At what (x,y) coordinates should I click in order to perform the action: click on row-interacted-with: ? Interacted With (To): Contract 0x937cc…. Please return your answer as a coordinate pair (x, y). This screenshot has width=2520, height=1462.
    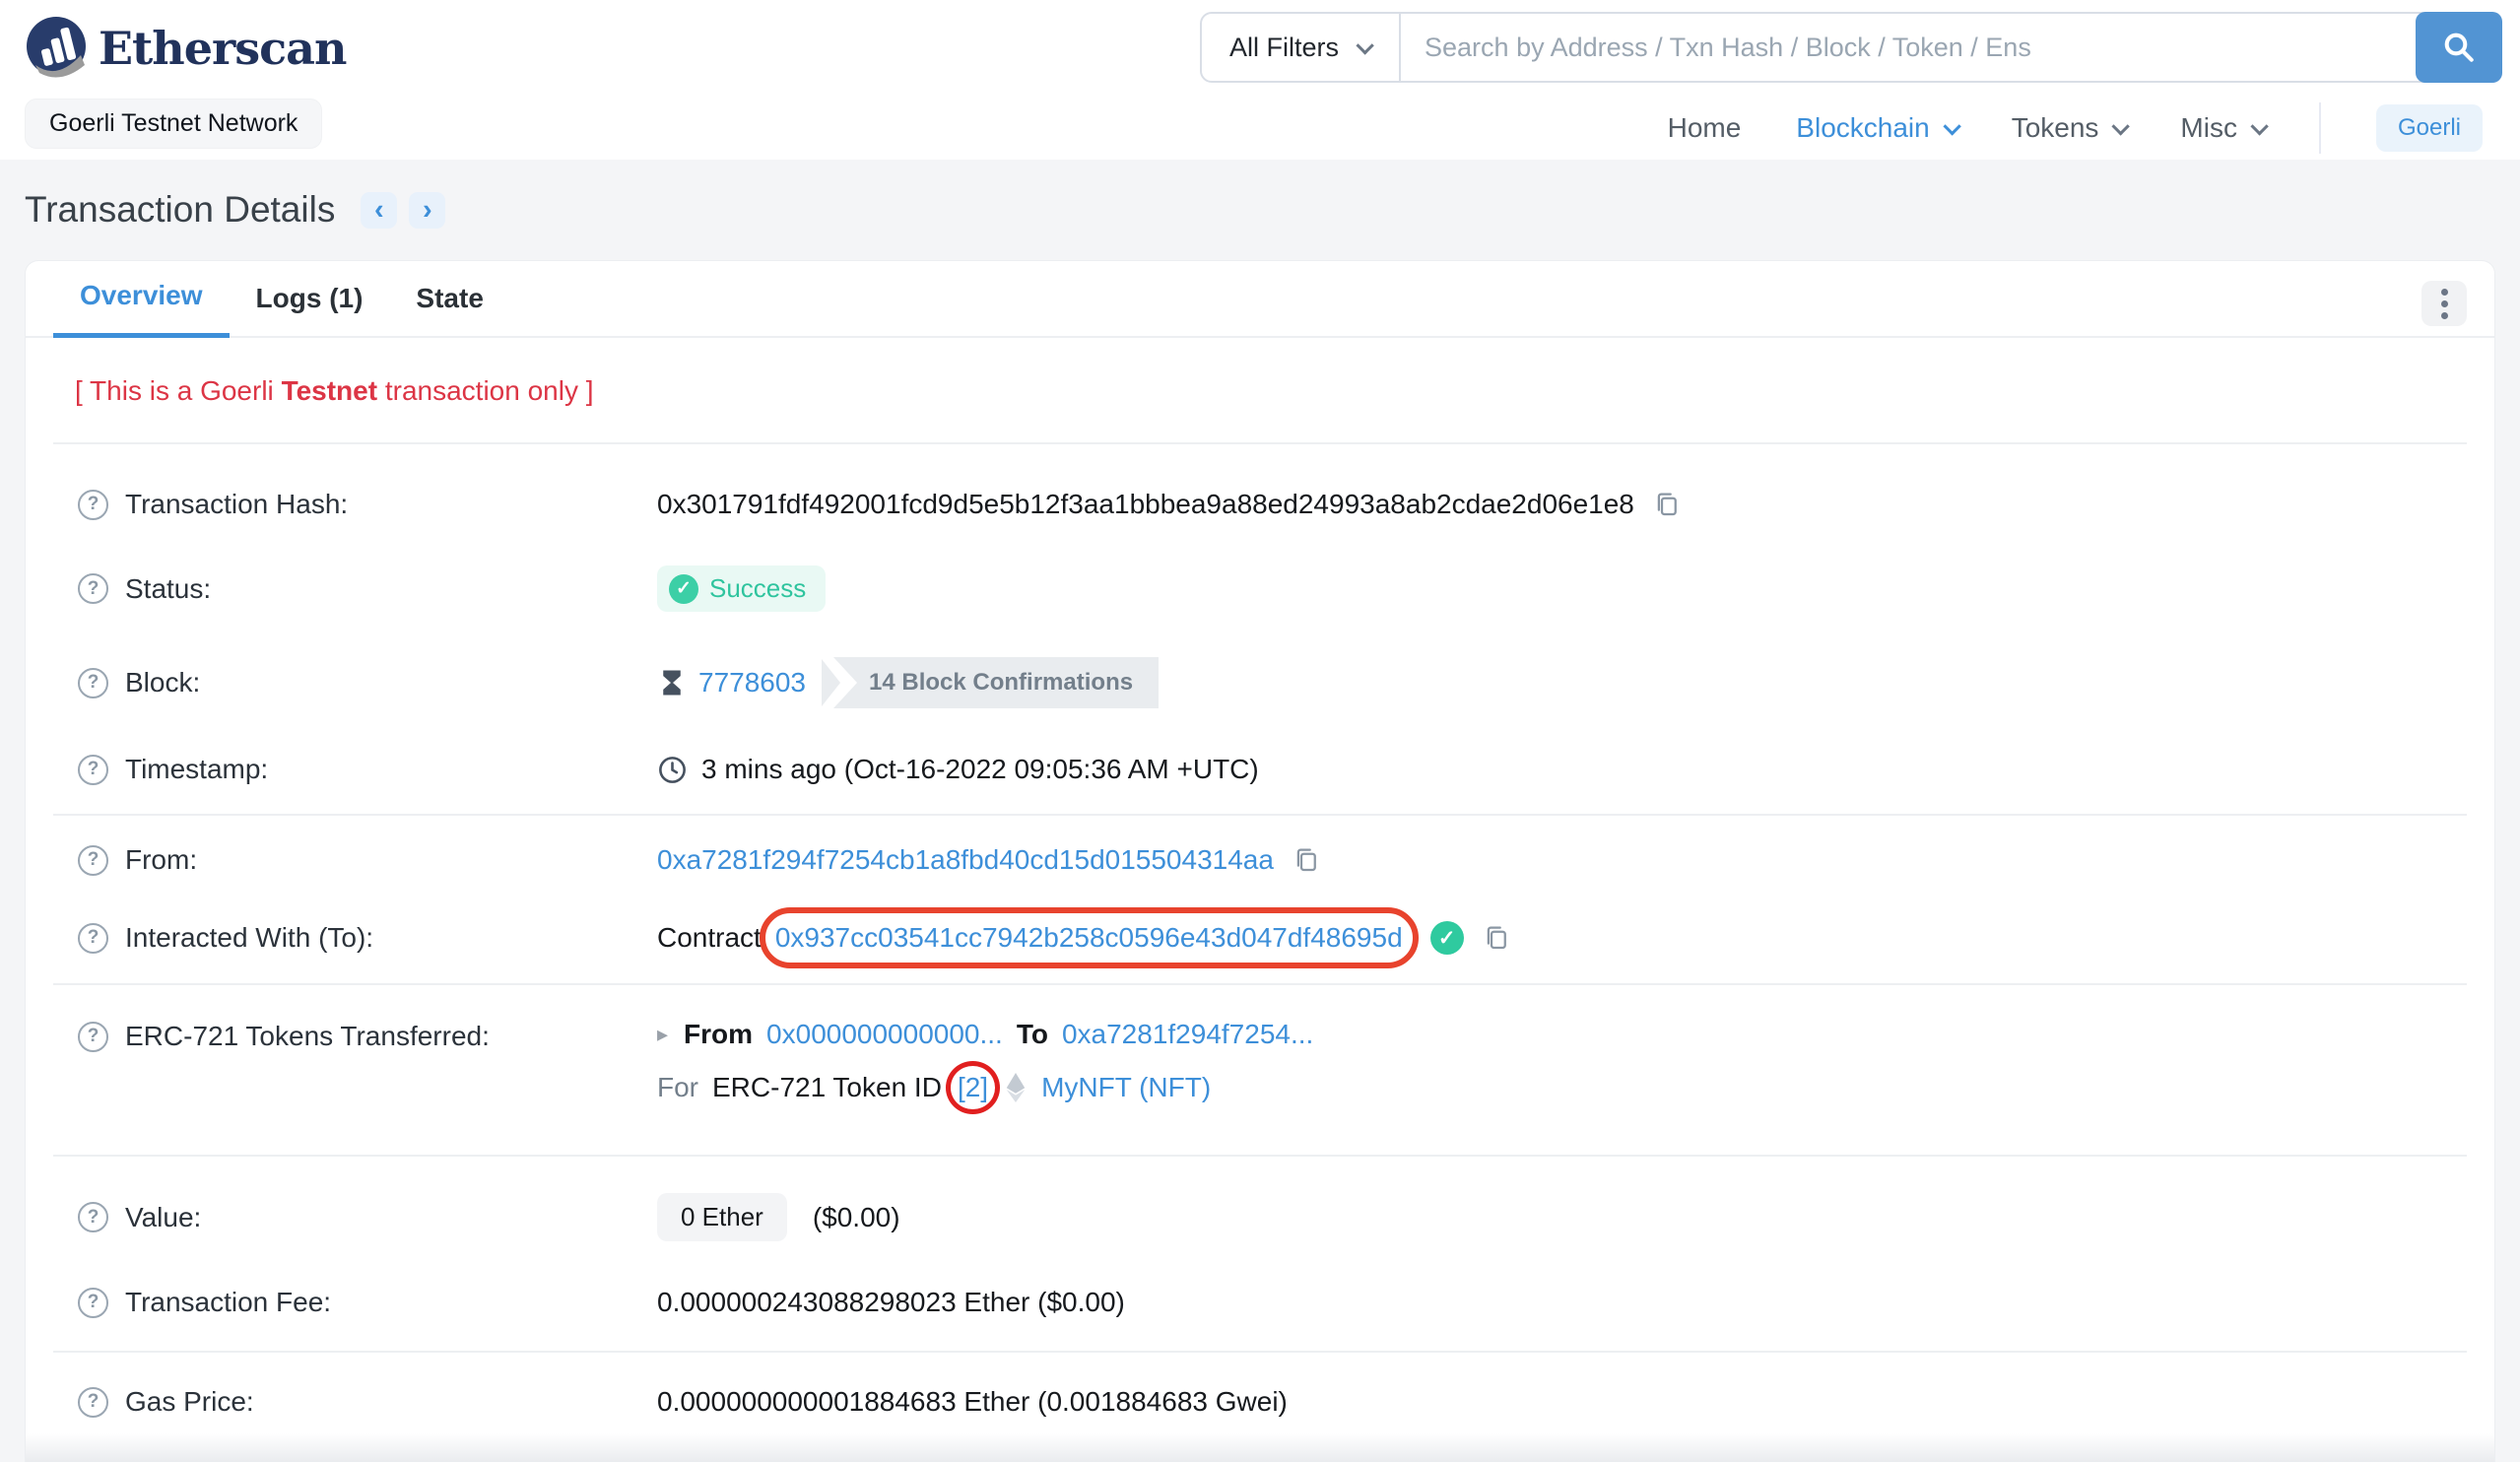
    Looking at the image, I should click on (1260, 938).